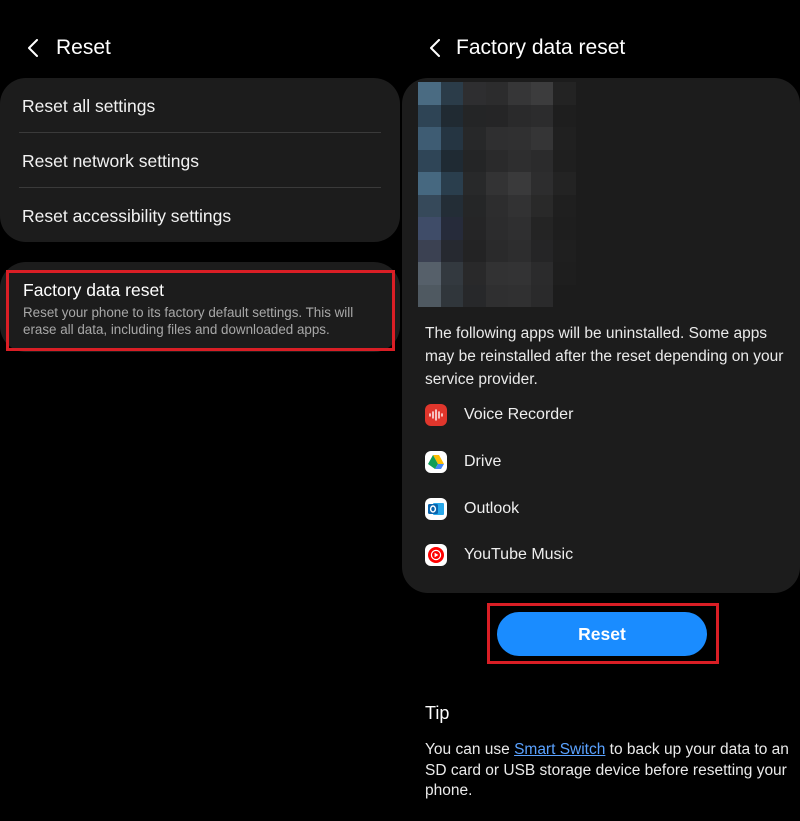 The image size is (800, 821). What do you see at coordinates (463, 462) in the screenshot?
I see `app-item-drive: Drive` at bounding box center [463, 462].